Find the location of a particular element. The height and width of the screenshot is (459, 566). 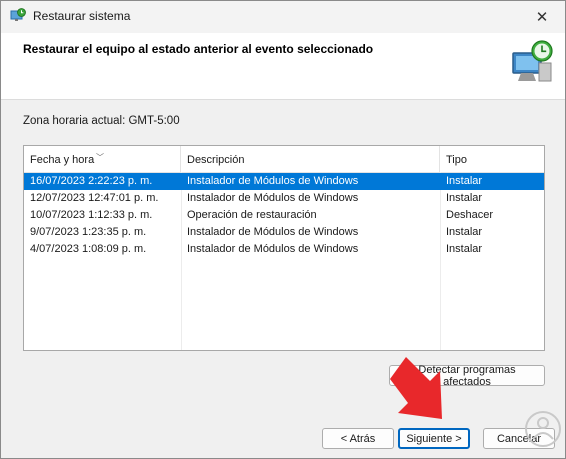

column-type-label: Tipo is located at coordinates (456, 160).